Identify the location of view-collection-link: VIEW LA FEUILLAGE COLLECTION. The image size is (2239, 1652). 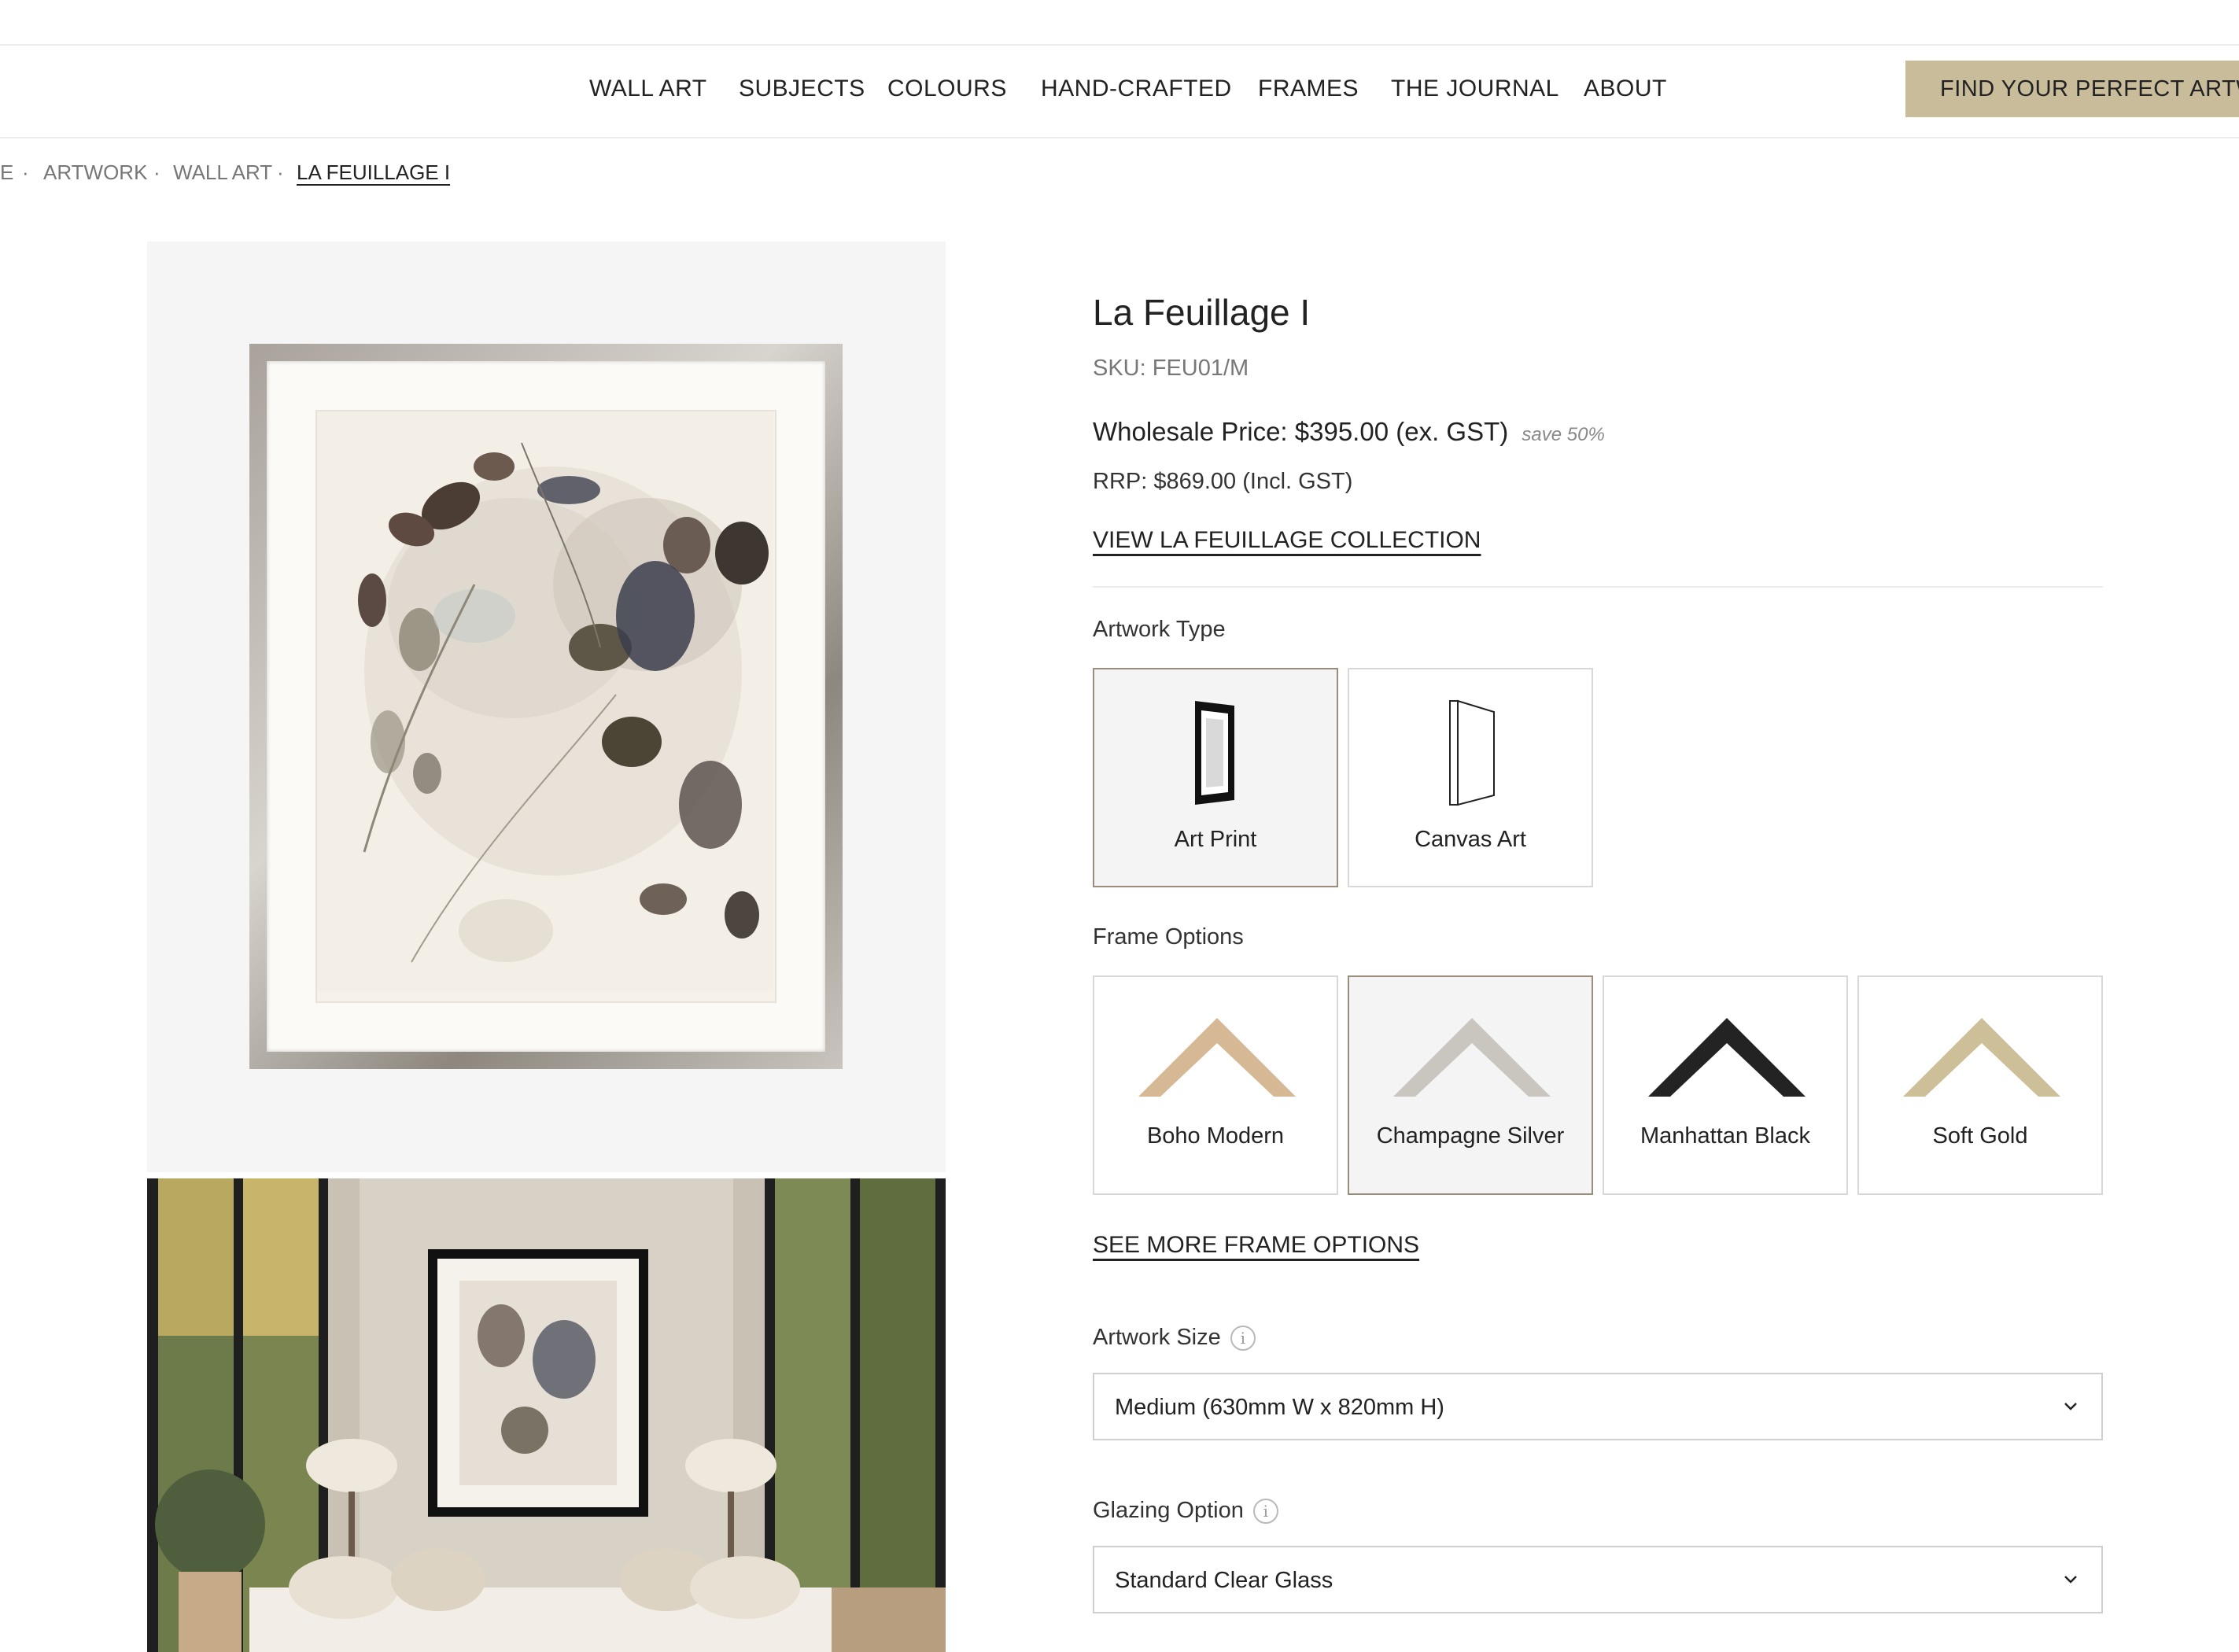
(1287, 540).